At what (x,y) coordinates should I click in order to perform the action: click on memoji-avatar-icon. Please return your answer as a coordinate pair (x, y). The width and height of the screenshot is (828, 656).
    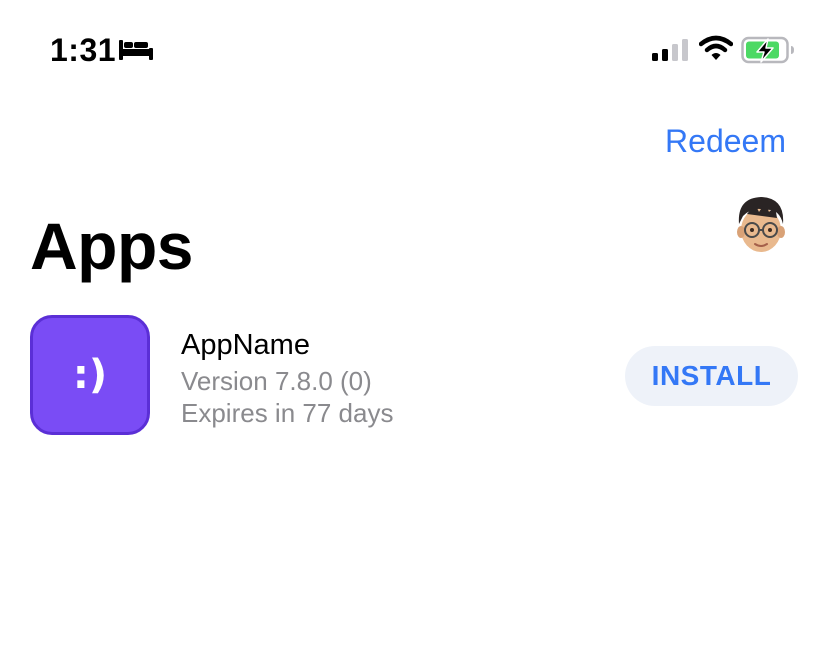
    Looking at the image, I should click on (761, 225).